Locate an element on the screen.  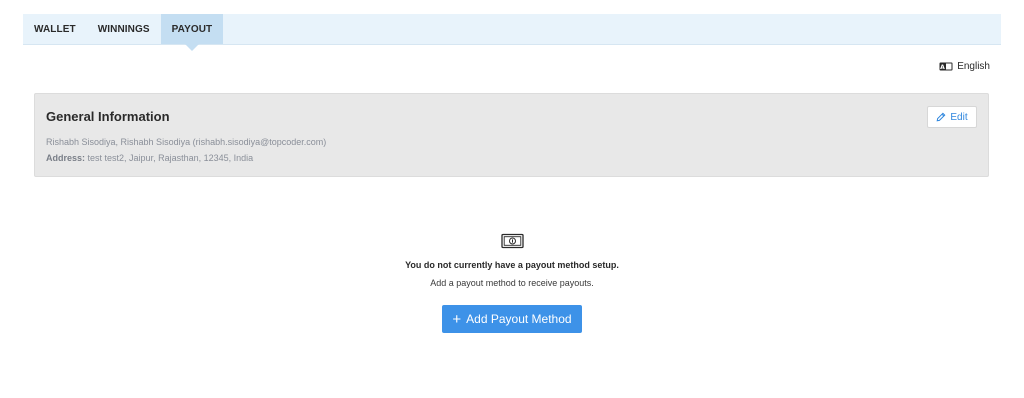
tab-payout: PAYOUT is located at coordinates (192, 32).